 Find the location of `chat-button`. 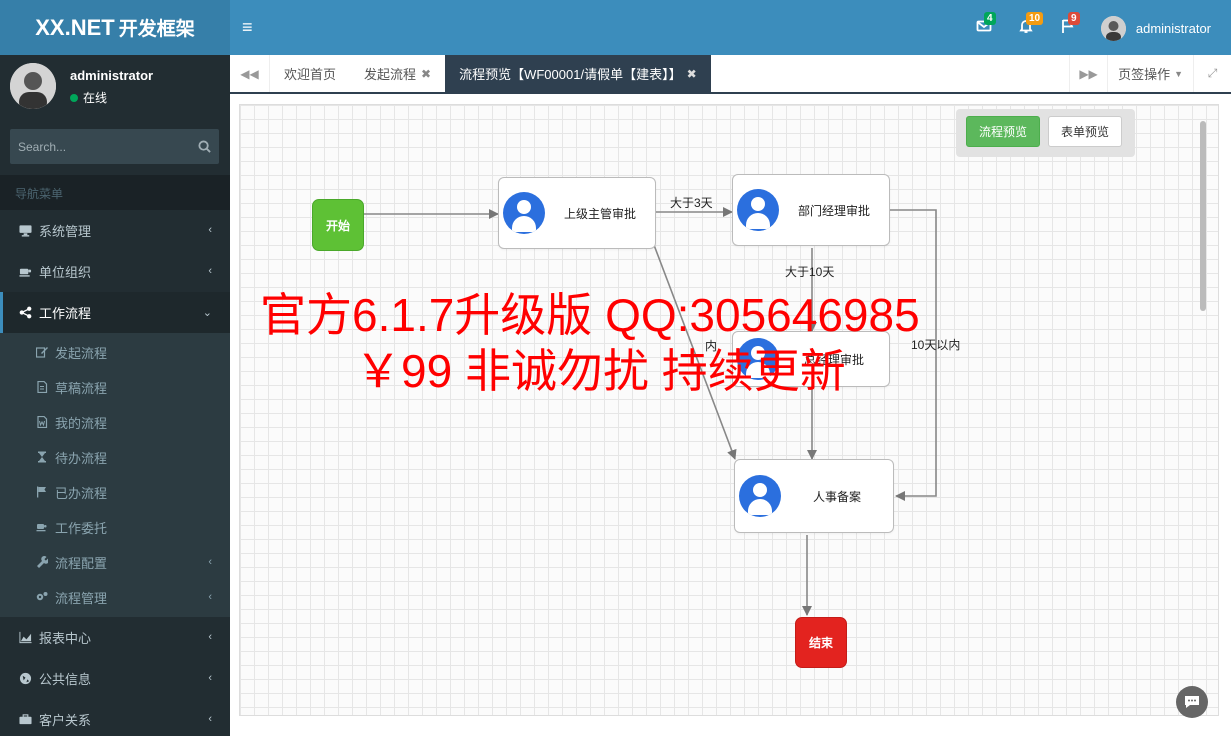

chat-button is located at coordinates (1192, 702).